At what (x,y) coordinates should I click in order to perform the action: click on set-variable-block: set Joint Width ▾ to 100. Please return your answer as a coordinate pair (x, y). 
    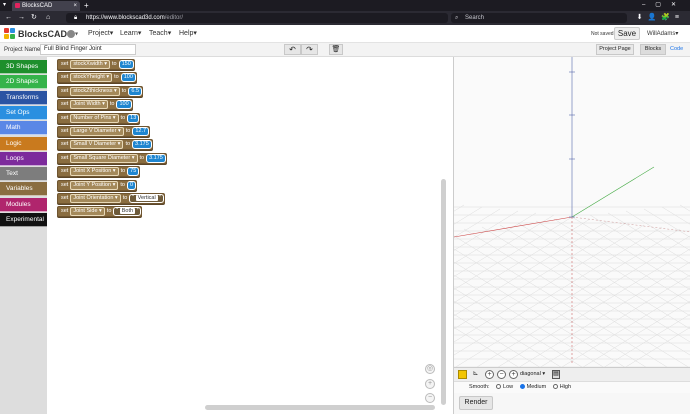
    Looking at the image, I should click on (95, 105).